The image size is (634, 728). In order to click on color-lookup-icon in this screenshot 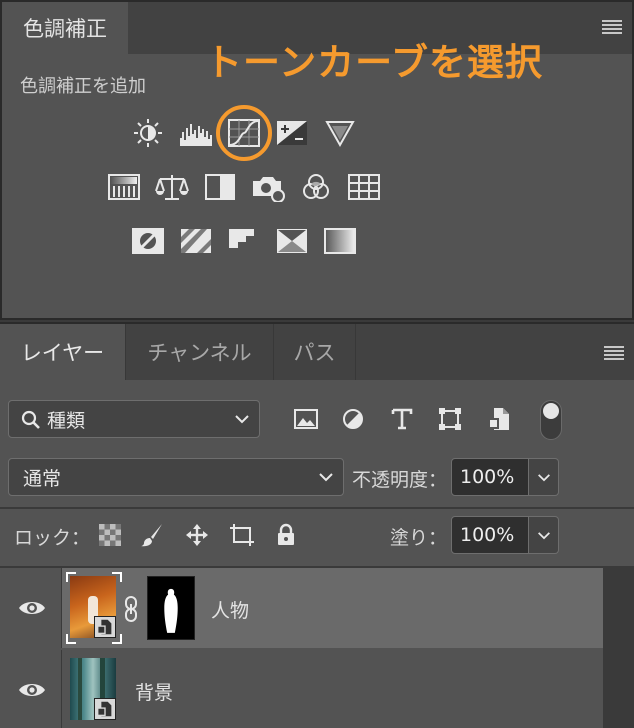, I will do `click(364, 187)`.